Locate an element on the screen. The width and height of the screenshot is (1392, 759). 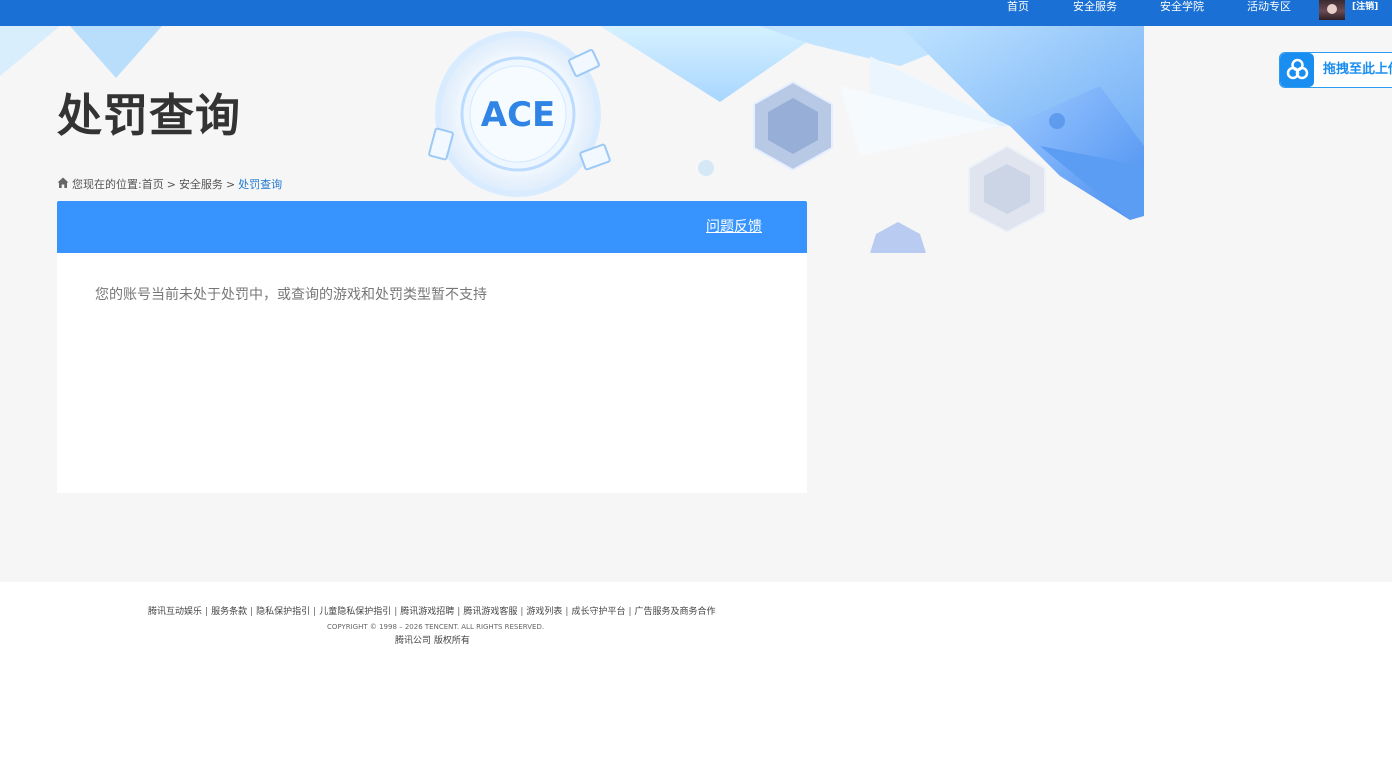
nav-security-academy: 安全学院 is located at coordinates (1182, 7).